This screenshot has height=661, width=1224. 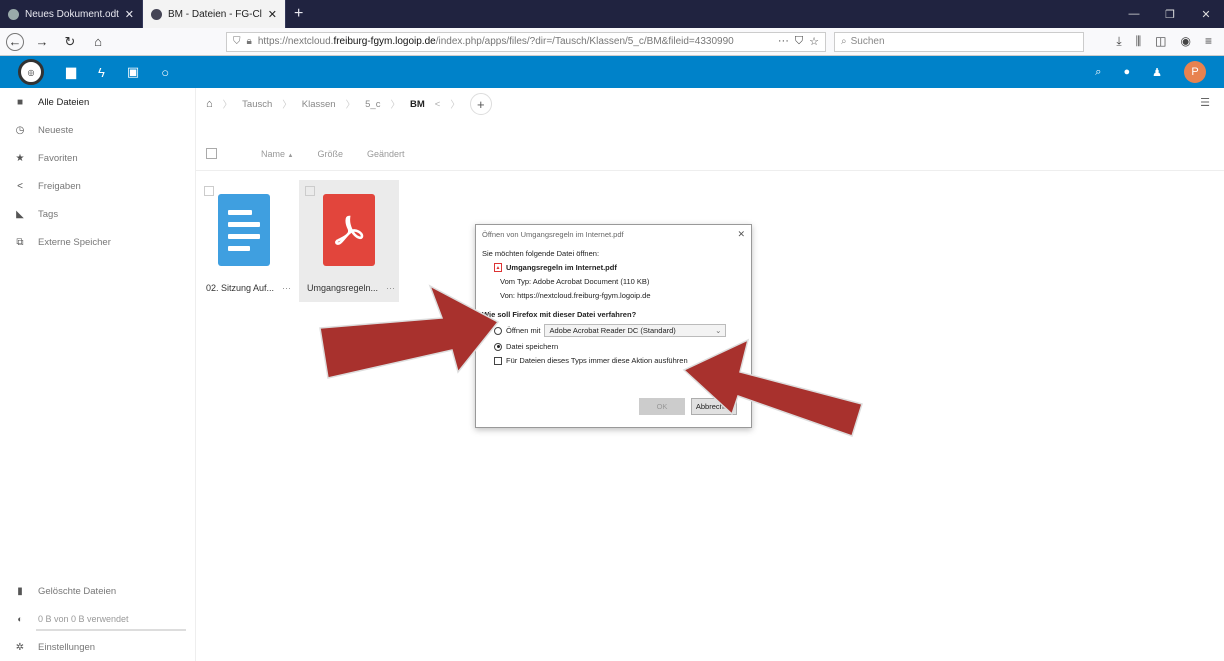 What do you see at coordinates (31, 72) in the screenshot?
I see `school-logo: ◎` at bounding box center [31, 72].